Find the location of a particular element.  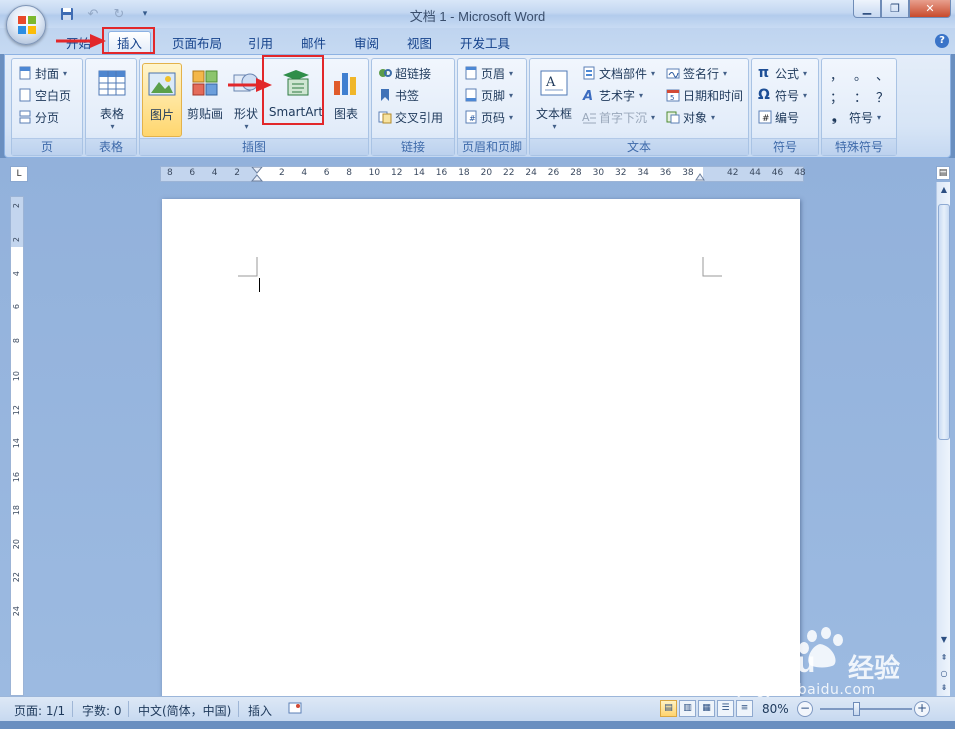

view-ruler-button: ▤ is located at coordinates (943, 173).